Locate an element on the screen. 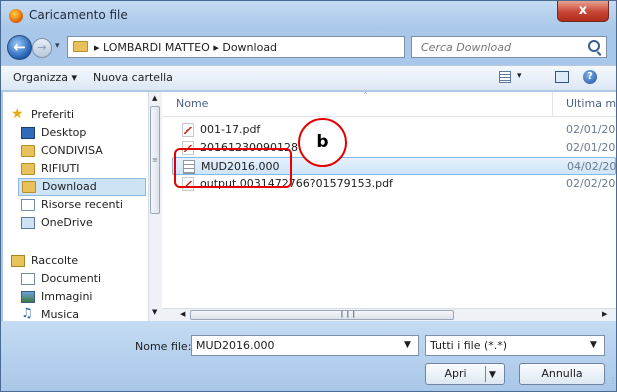 The width and height of the screenshot is (617, 392). music-icon: ♫ is located at coordinates (27, 313).